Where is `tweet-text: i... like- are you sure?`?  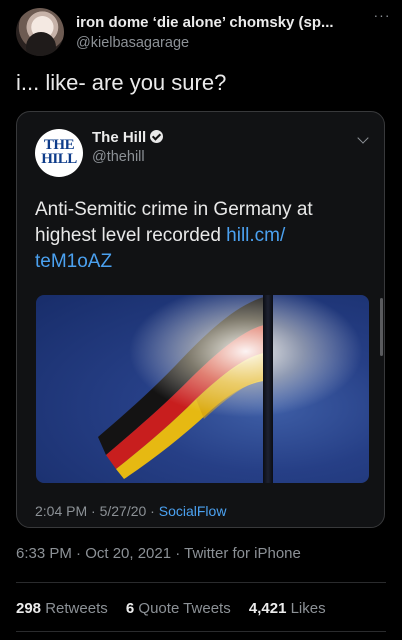 tweet-text: i... like- are you sure? is located at coordinates (121, 82).